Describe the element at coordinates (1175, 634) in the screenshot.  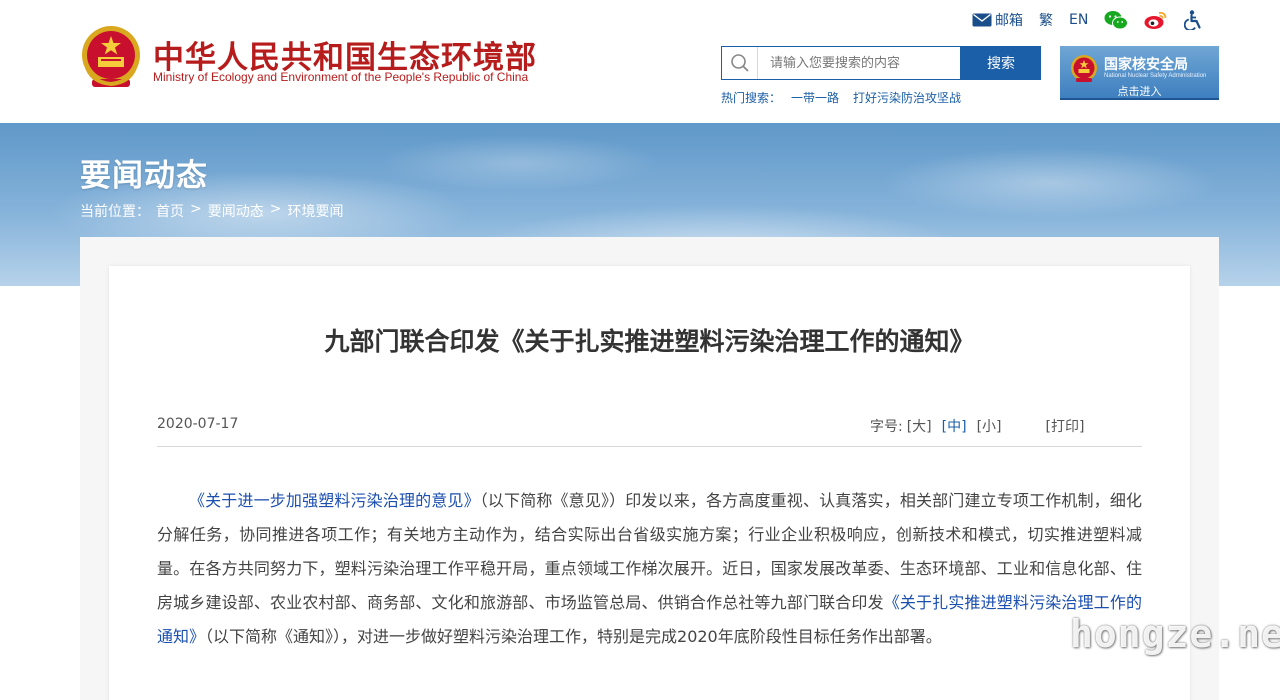
I see `watermark: hongze.net` at that location.